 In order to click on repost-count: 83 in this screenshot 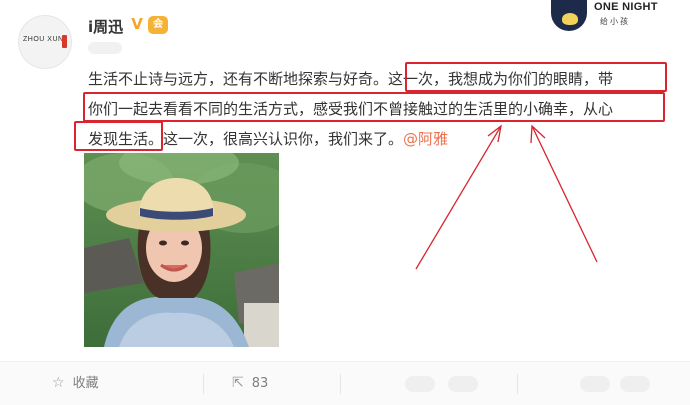, I will do `click(260, 383)`.